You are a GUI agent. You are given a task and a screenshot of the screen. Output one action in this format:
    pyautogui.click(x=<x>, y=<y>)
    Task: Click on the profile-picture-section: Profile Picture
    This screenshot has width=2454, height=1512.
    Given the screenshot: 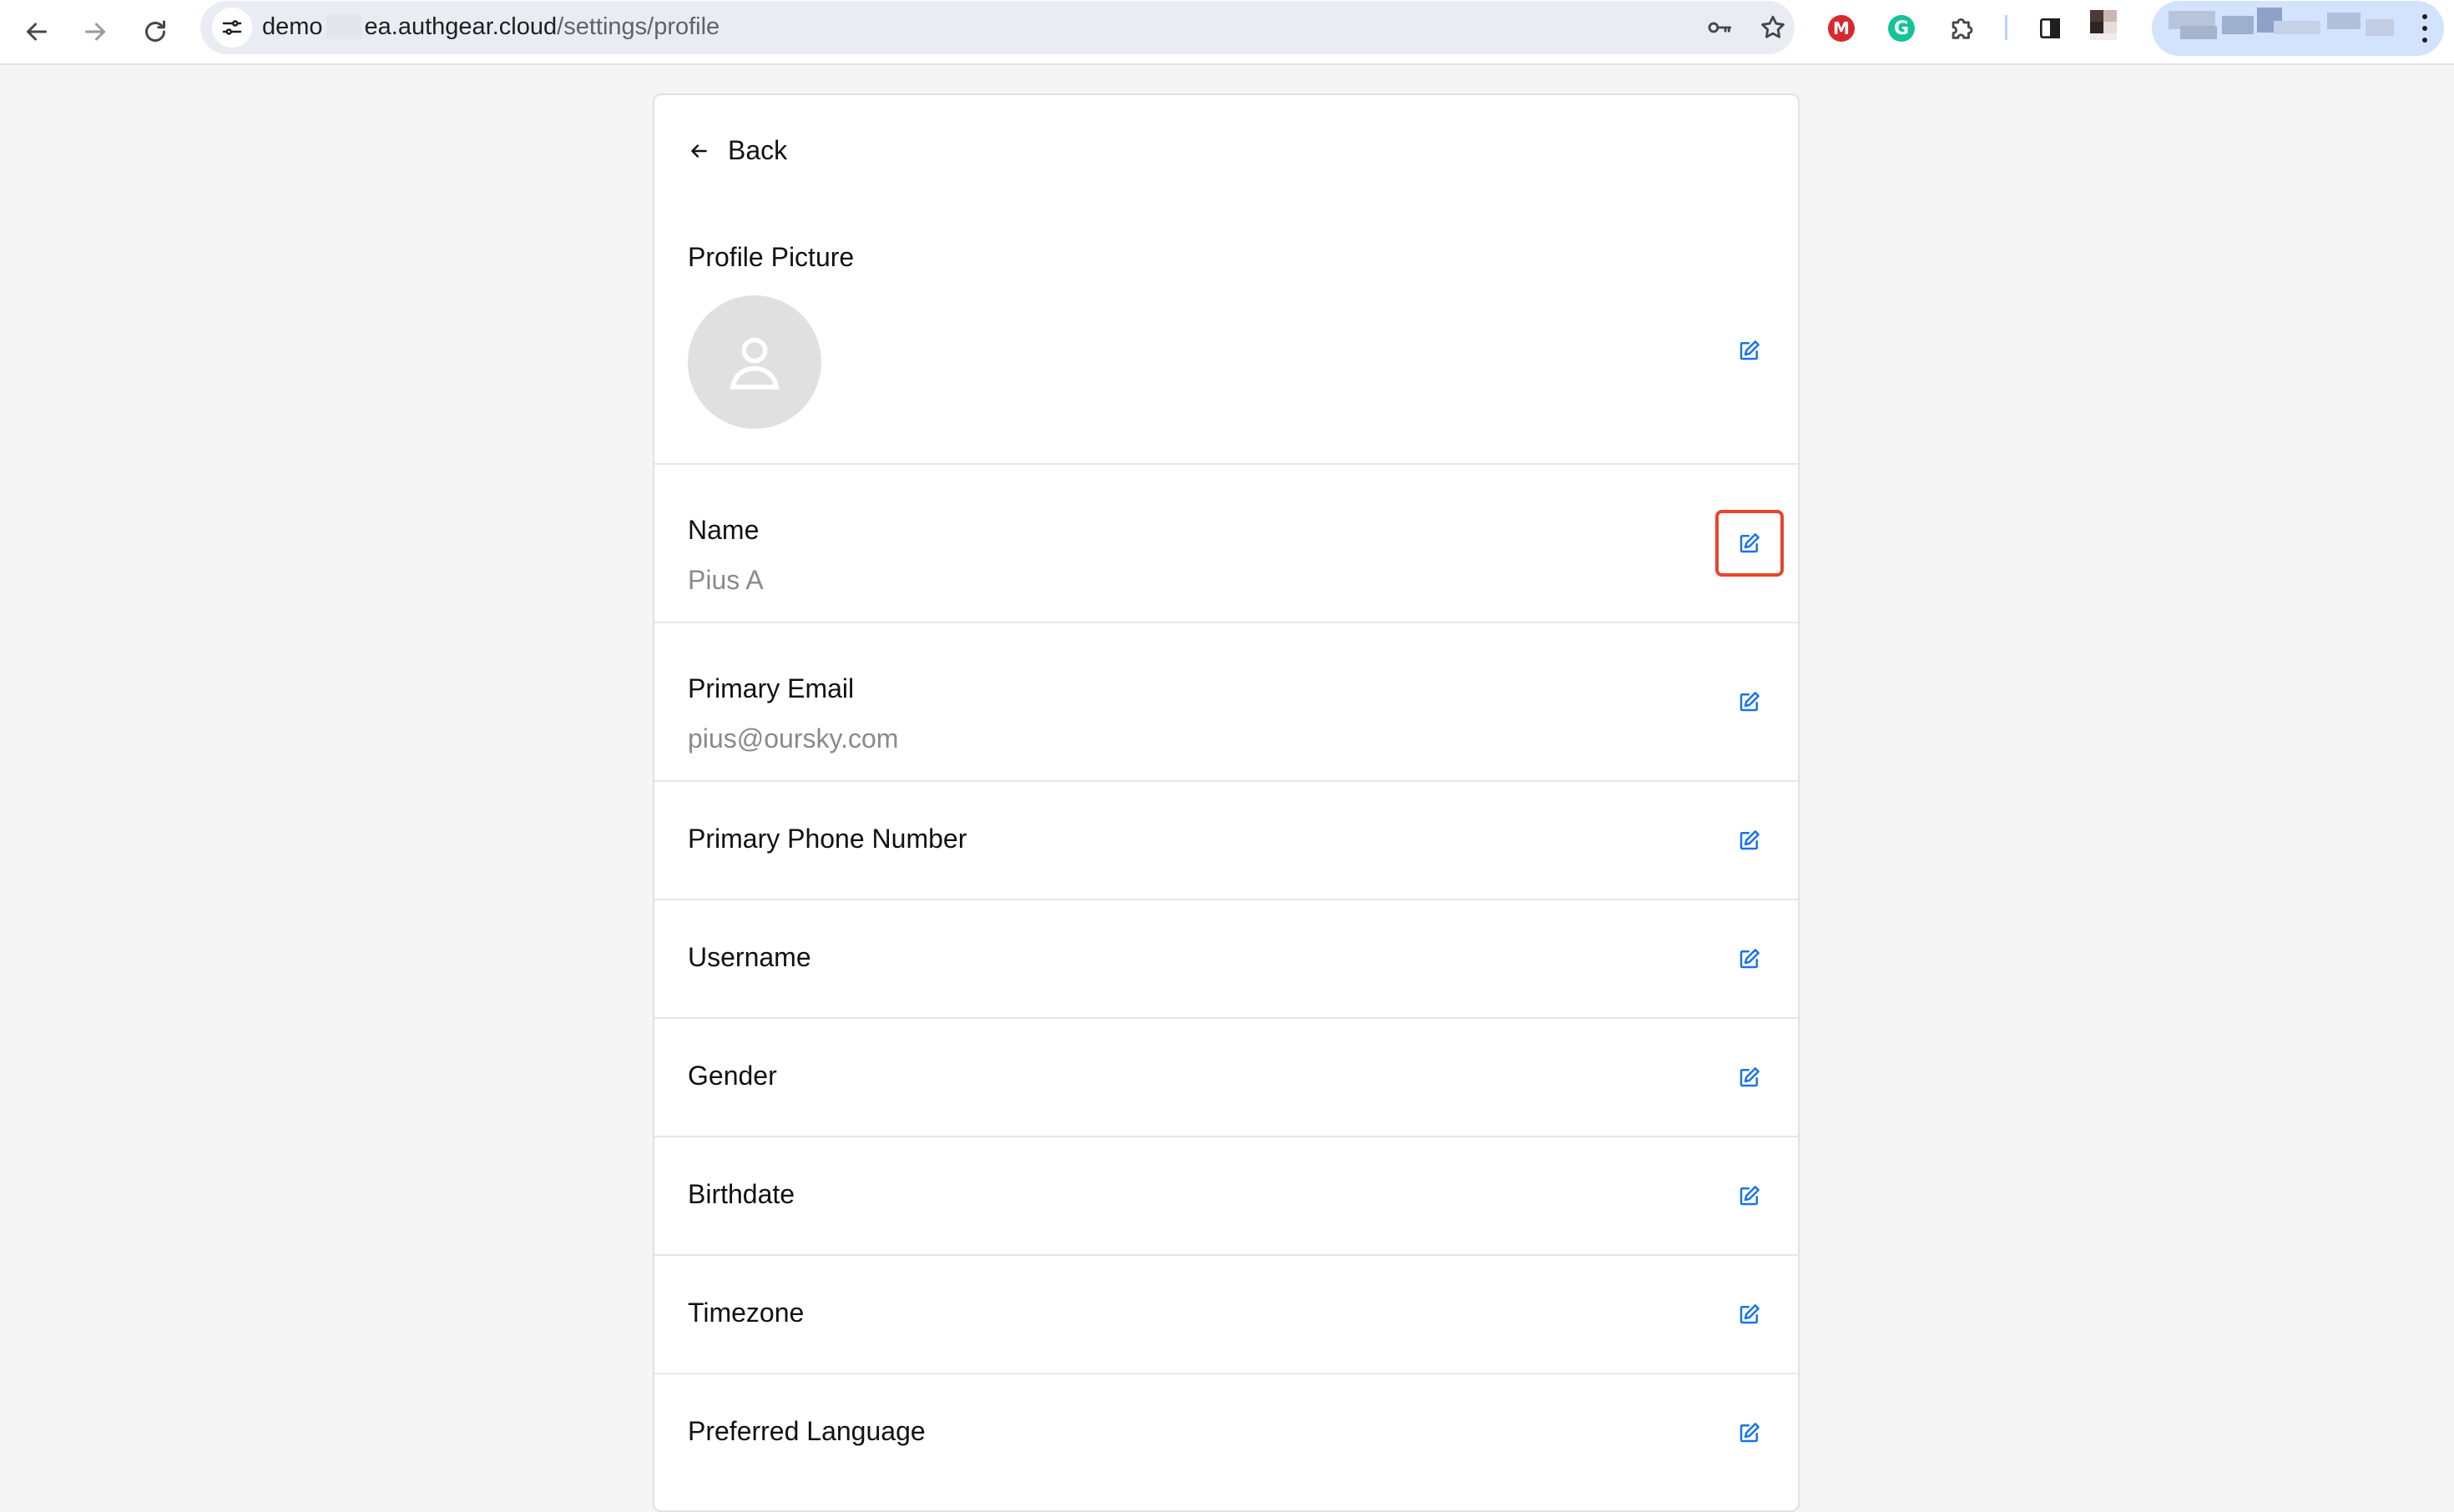 What is the action you would take?
    pyautogui.click(x=1226, y=280)
    